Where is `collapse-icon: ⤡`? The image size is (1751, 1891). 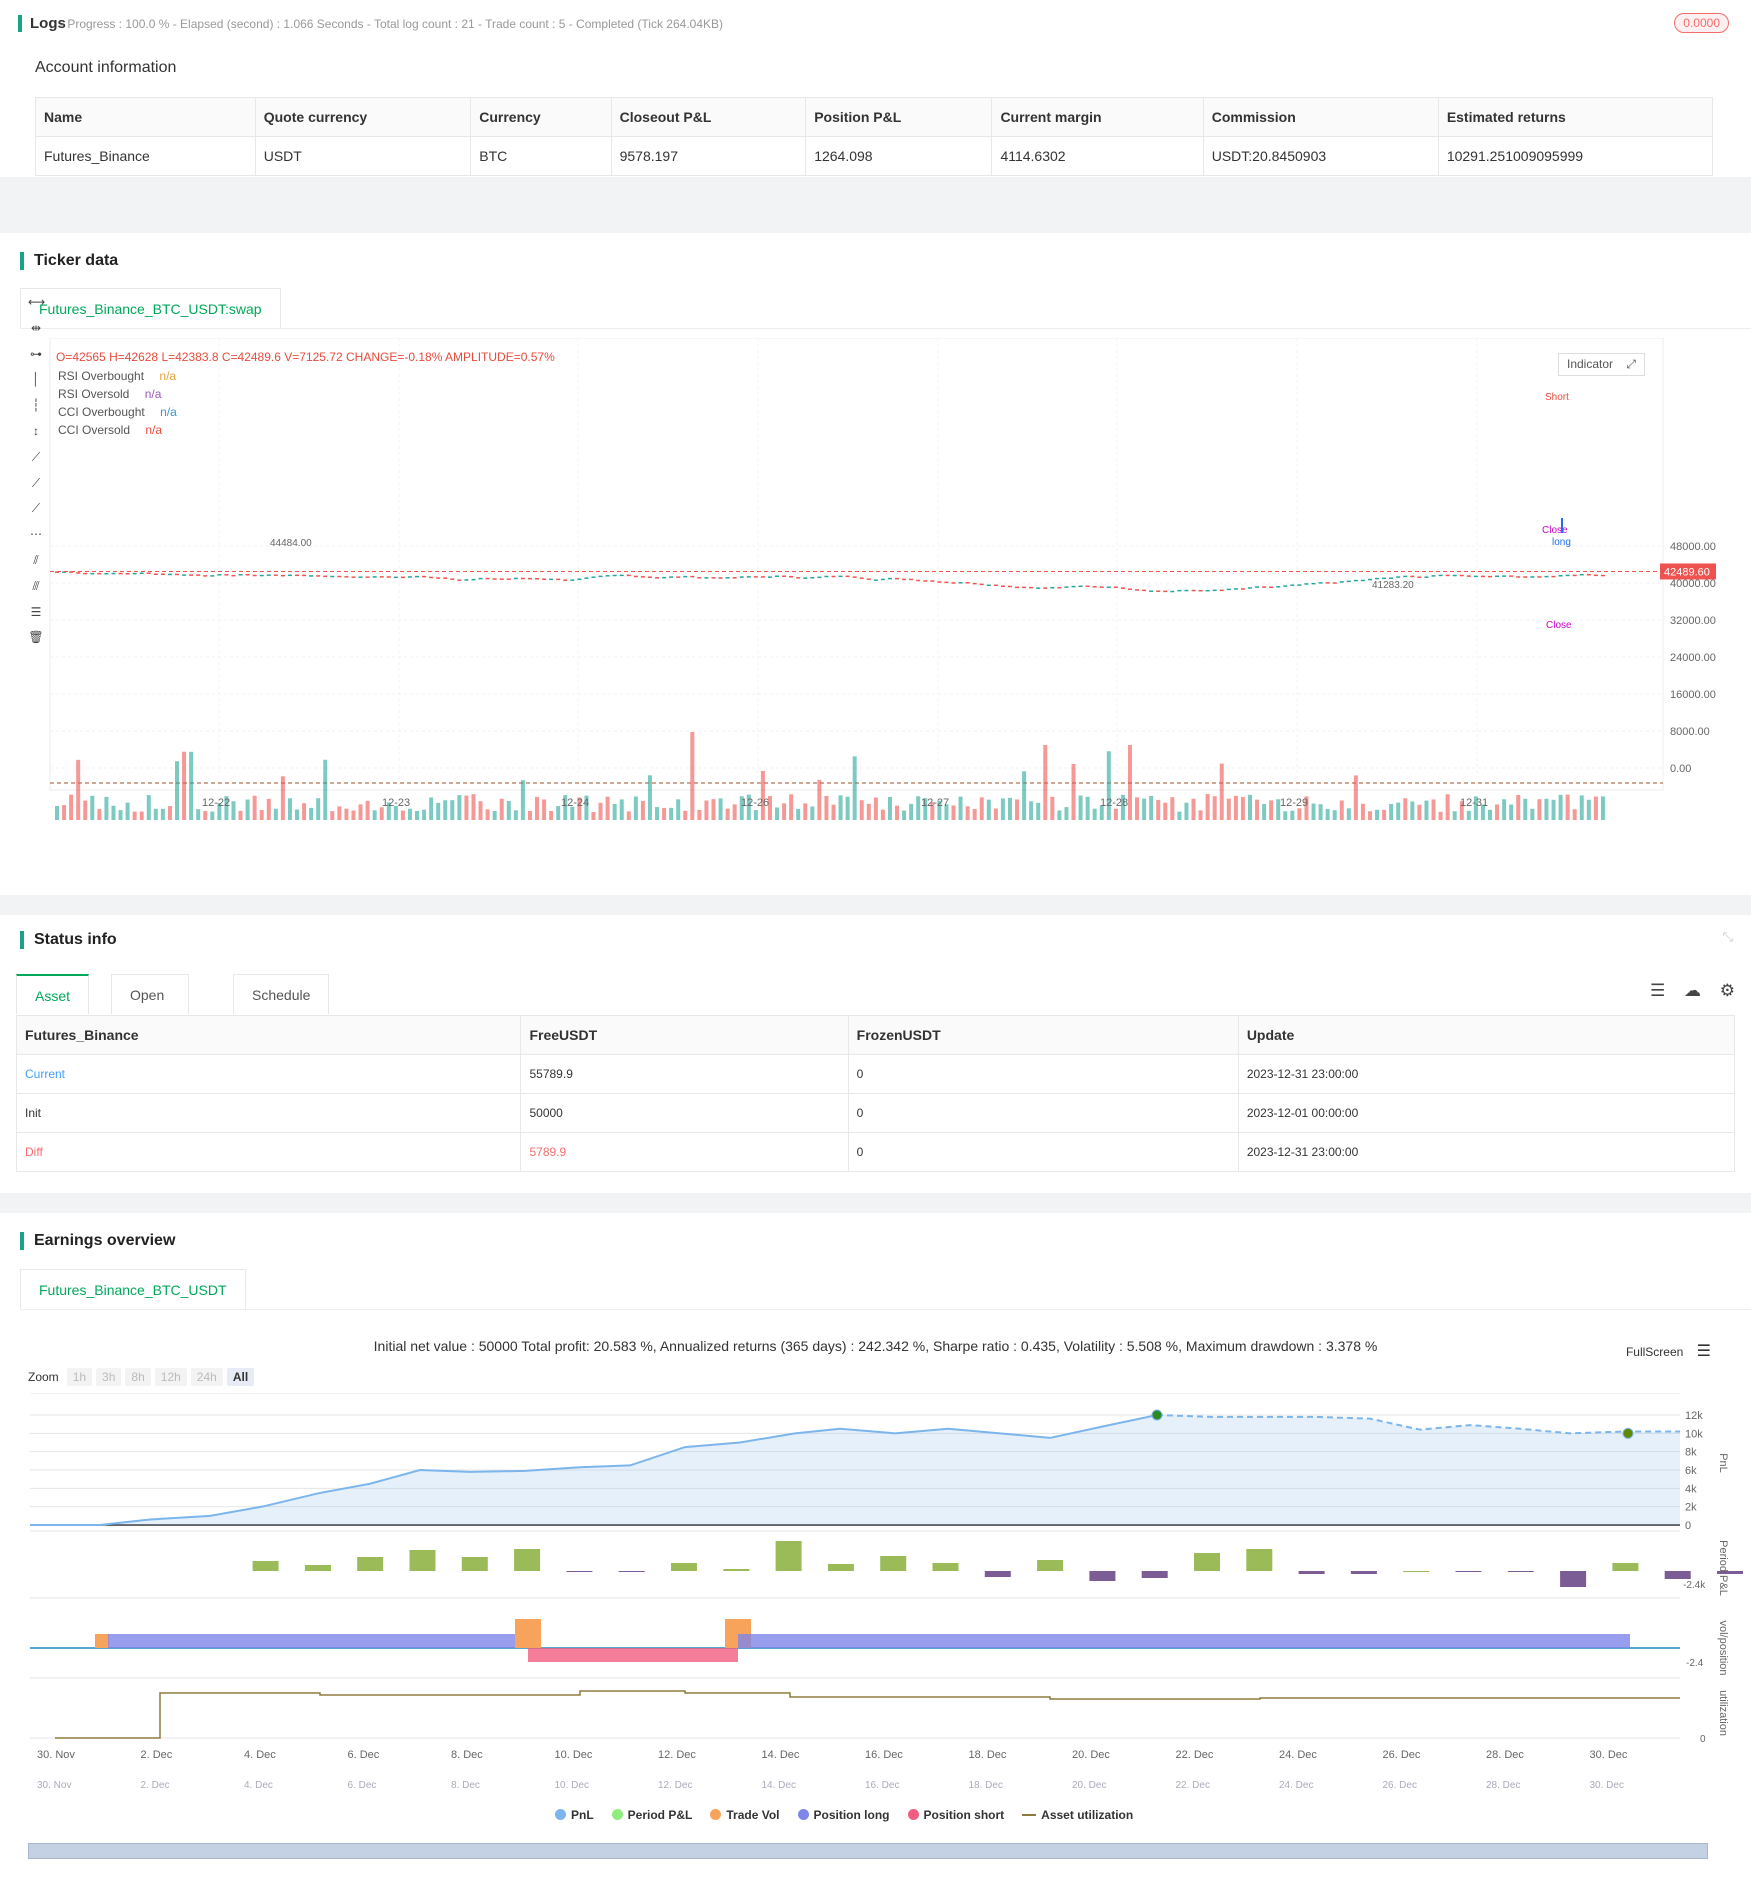
collapse-icon: ⤡ is located at coordinates (1728, 937).